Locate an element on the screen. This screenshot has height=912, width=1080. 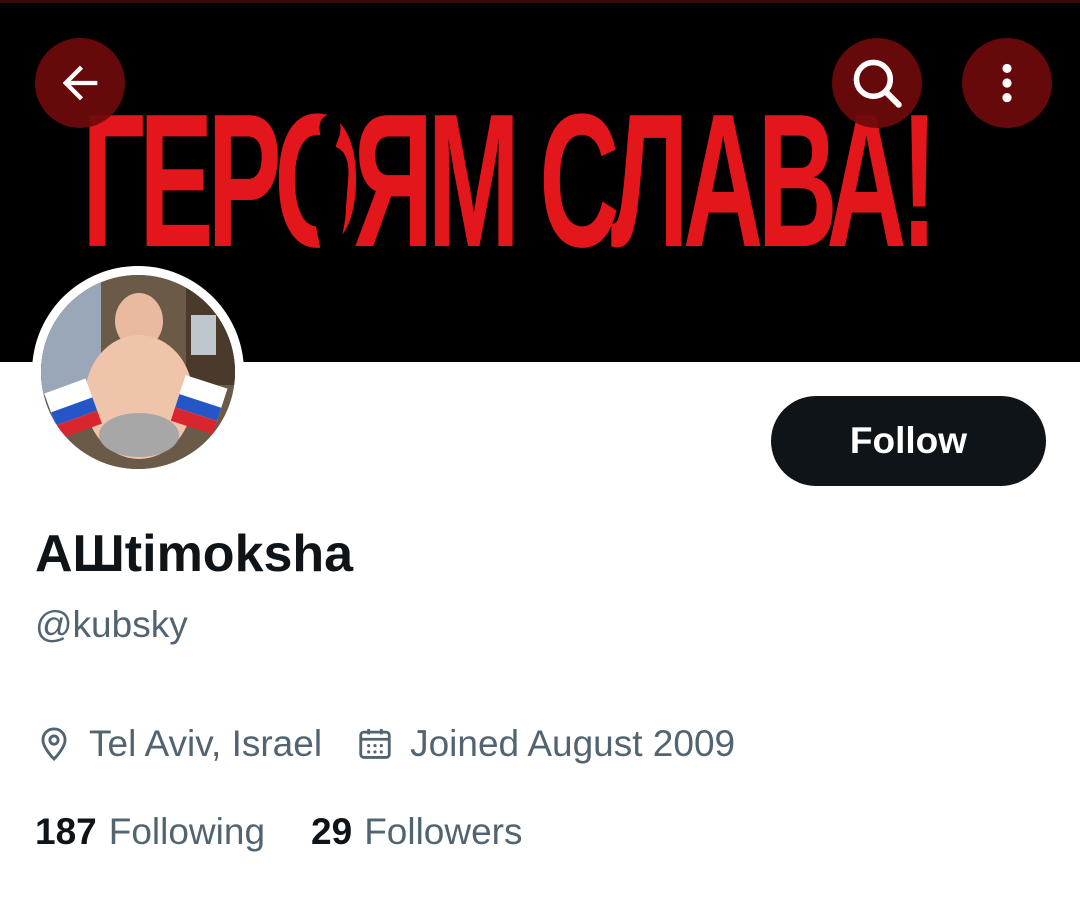
more-vertical-icon is located at coordinates (1007, 83).